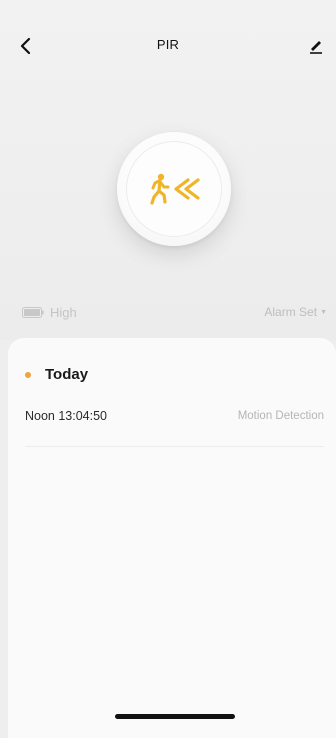 This screenshot has width=336, height=738. I want to click on alarm-set-dropdown: Alarm Set ▼, so click(295, 312).